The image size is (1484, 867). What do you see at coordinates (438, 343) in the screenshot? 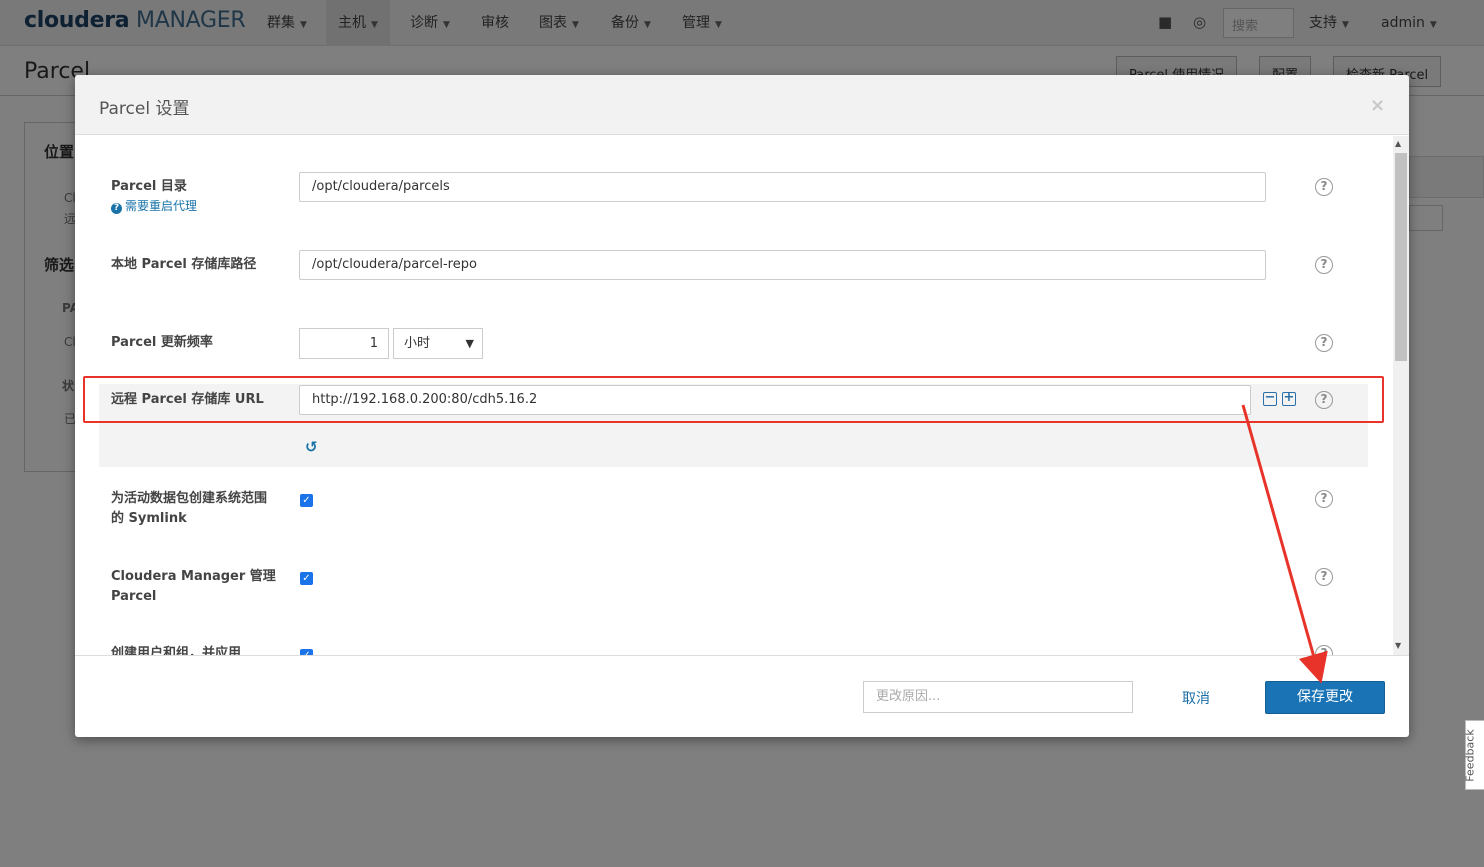
I see `update-freq-unit-select: 小时 ▼` at bounding box center [438, 343].